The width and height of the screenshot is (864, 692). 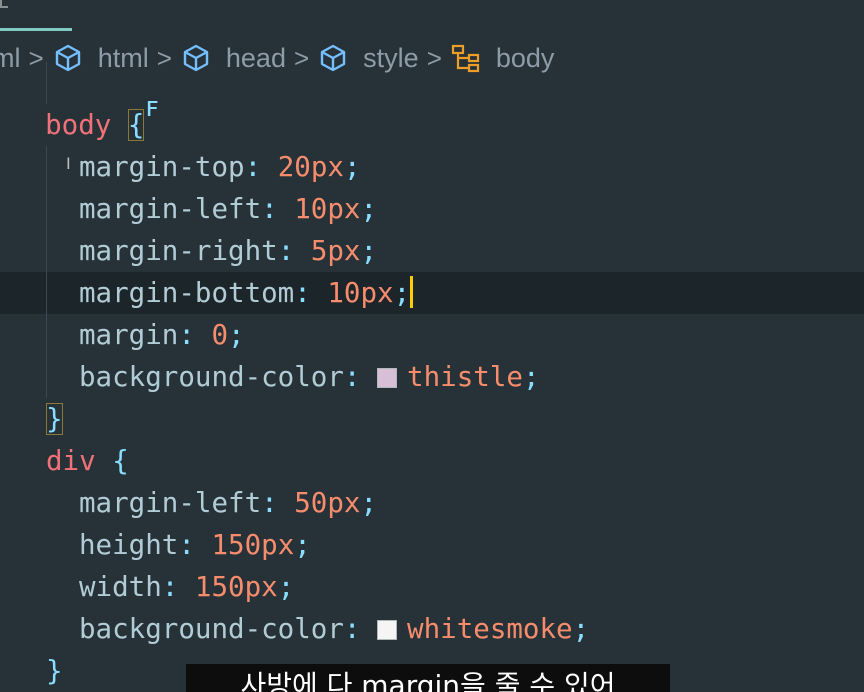 I want to click on css-value: 0, so click(x=220, y=335).